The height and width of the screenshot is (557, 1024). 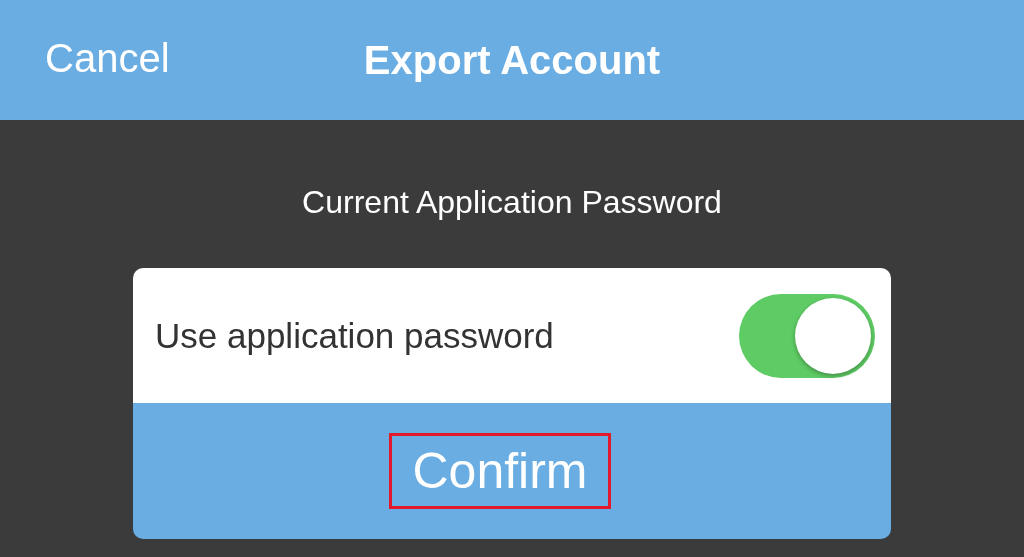 What do you see at coordinates (512, 203) in the screenshot?
I see `section-title: Current Application Password` at bounding box center [512, 203].